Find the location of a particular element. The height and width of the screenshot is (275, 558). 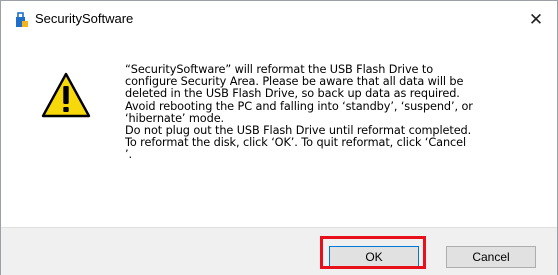

window-title: SecuritySoftware is located at coordinates (84, 18).